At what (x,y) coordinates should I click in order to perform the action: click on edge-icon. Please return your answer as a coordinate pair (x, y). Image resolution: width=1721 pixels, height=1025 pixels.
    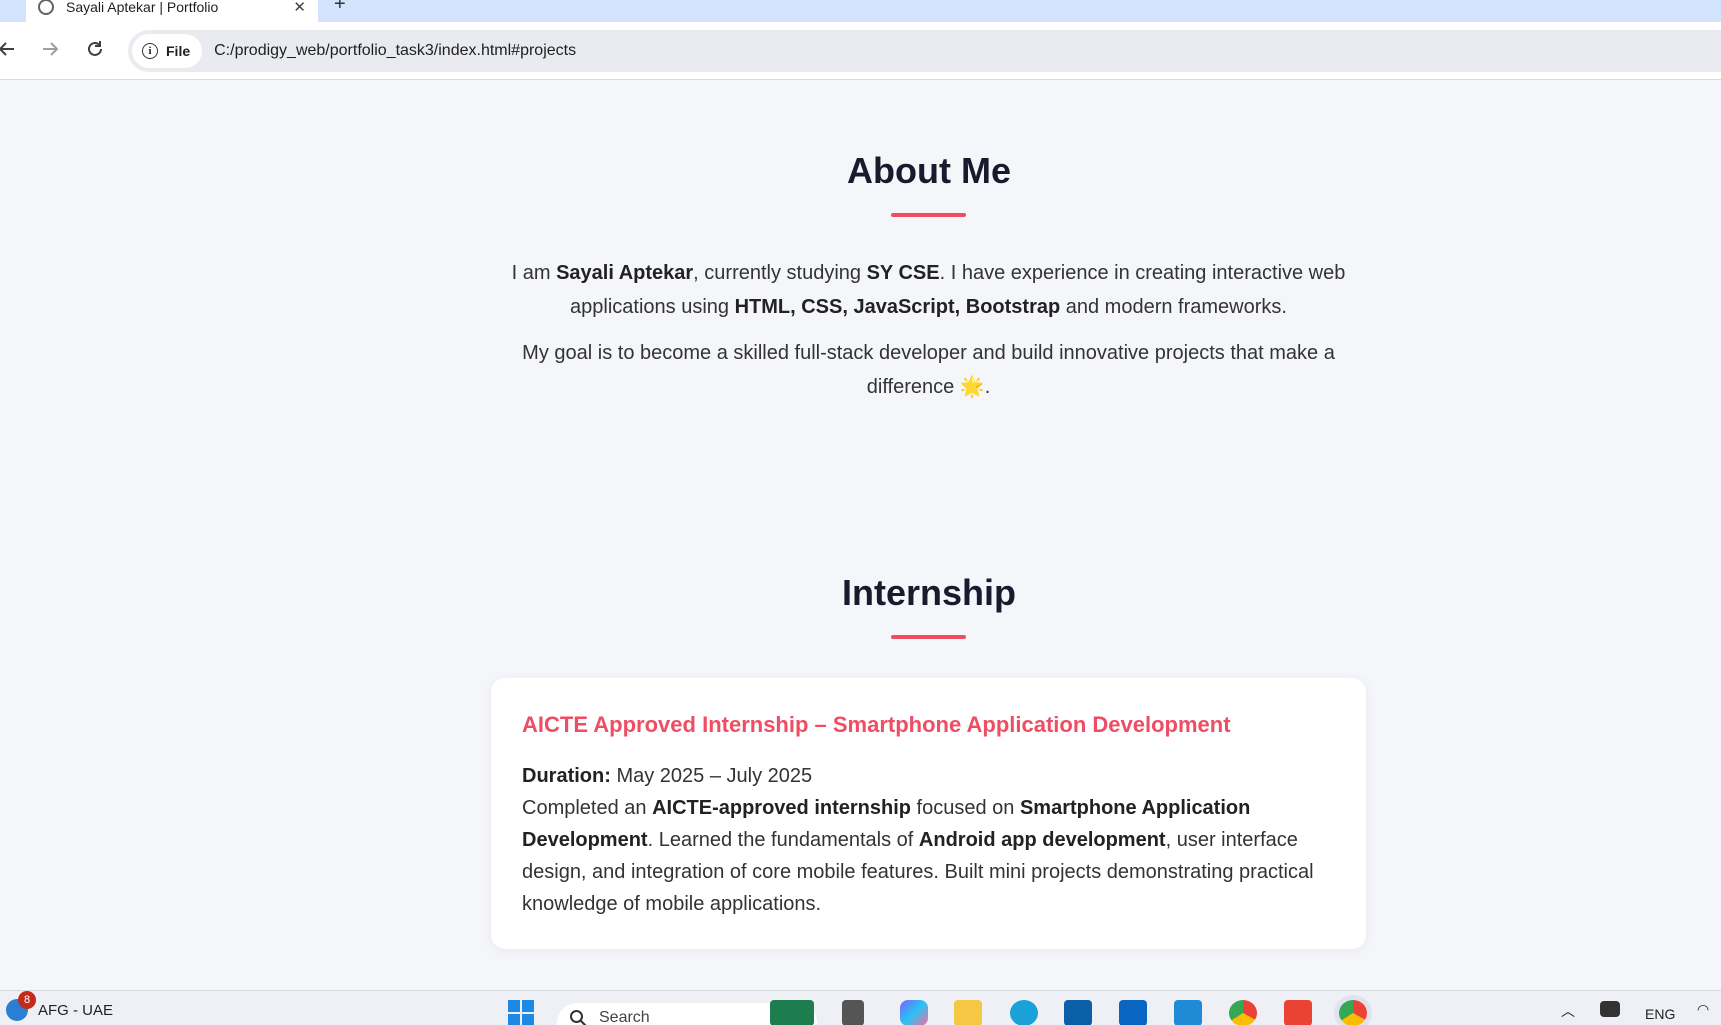
    Looking at the image, I should click on (1024, 1012).